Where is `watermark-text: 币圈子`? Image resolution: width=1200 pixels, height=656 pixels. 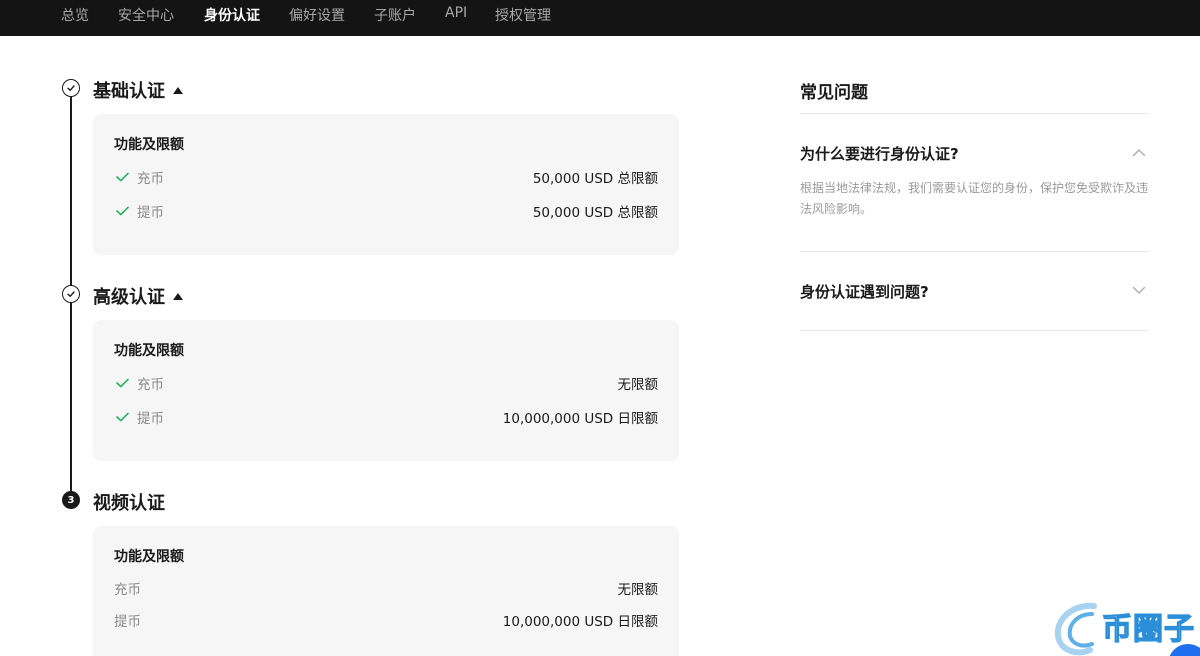
watermark-text: 币圈子 is located at coordinates (1148, 629).